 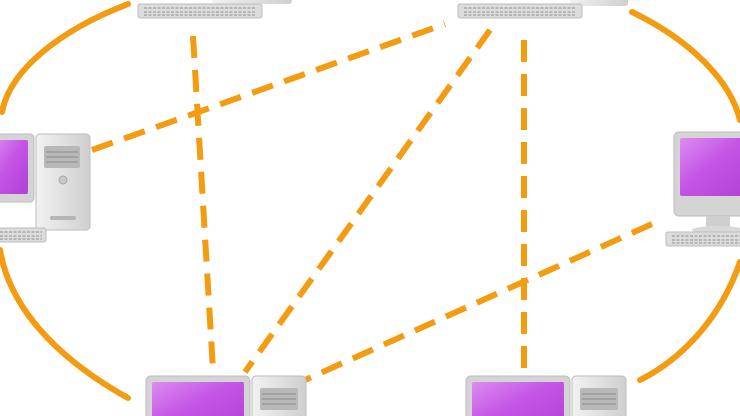 What do you see at coordinates (688, 321) in the screenshot?
I see `ring-arc-right` at bounding box center [688, 321].